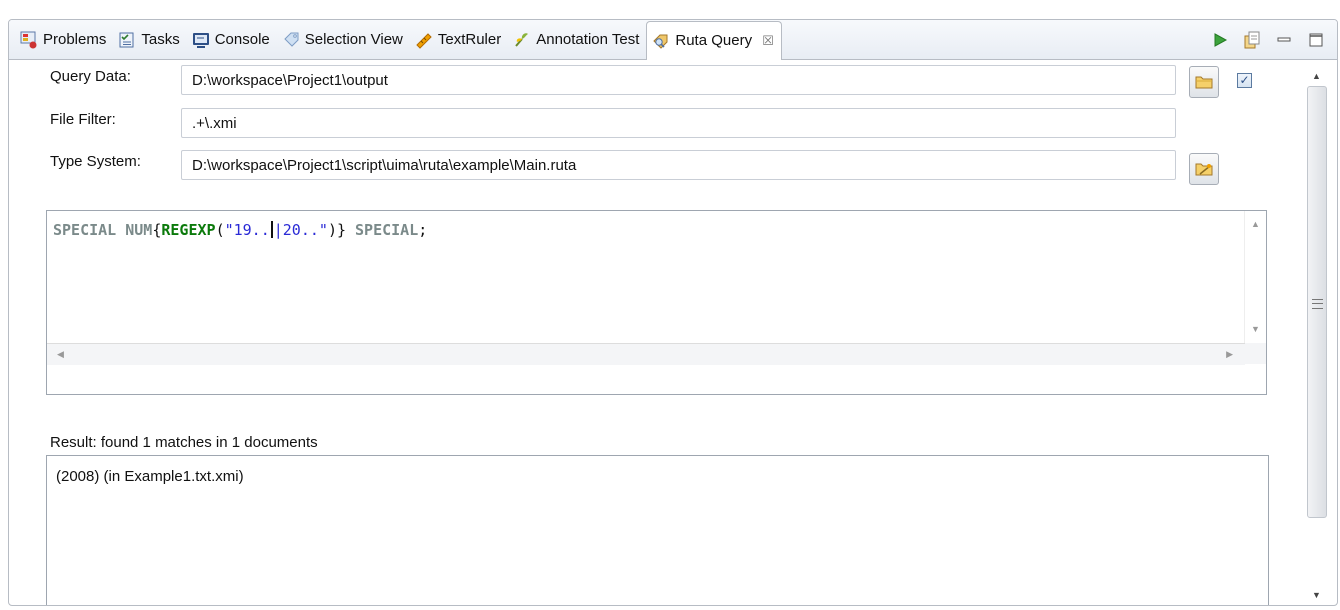  What do you see at coordinates (160, 39) in the screenshot?
I see `tab-label: Tasks` at bounding box center [160, 39].